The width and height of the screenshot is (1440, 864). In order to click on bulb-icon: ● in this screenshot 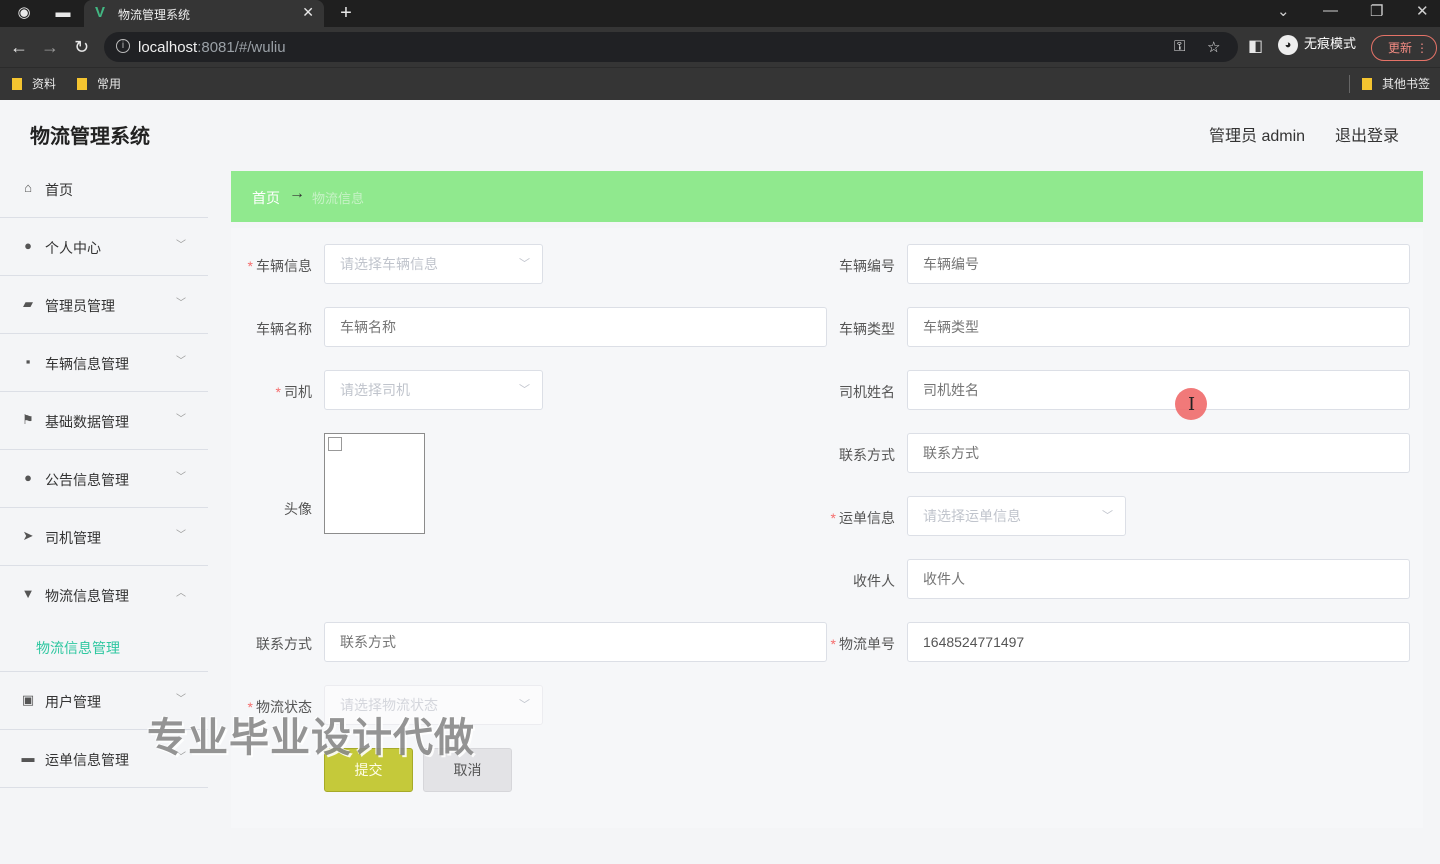, I will do `click(28, 477)`.